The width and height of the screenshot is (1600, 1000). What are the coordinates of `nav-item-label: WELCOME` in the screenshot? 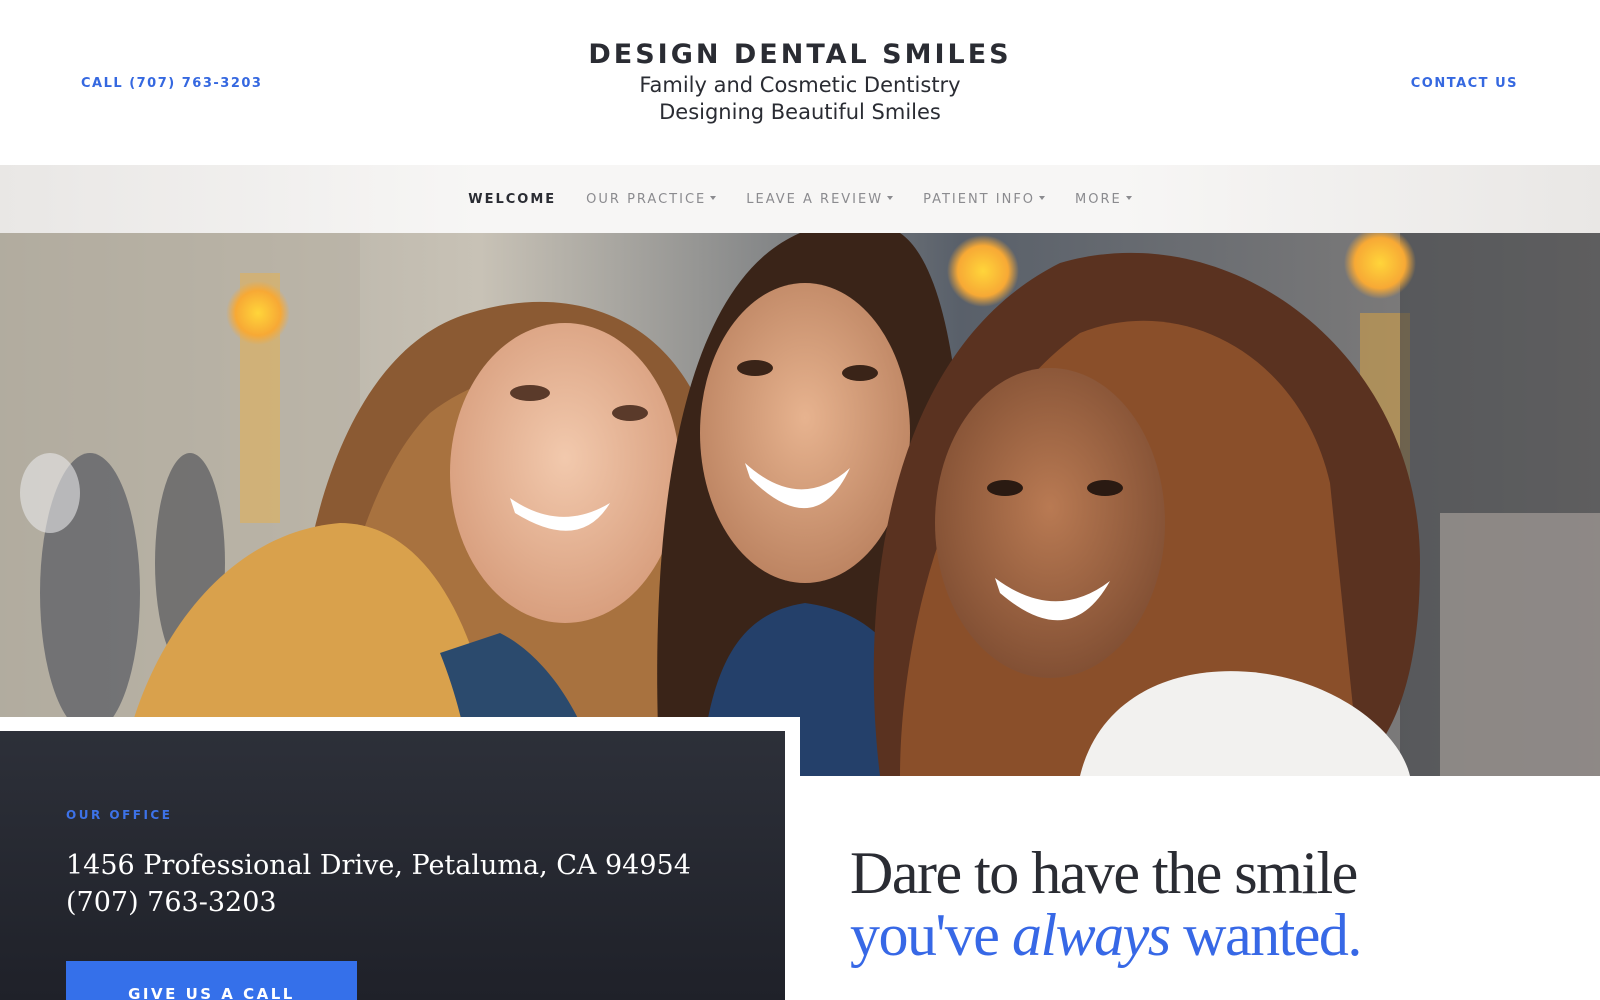 It's located at (512, 199).